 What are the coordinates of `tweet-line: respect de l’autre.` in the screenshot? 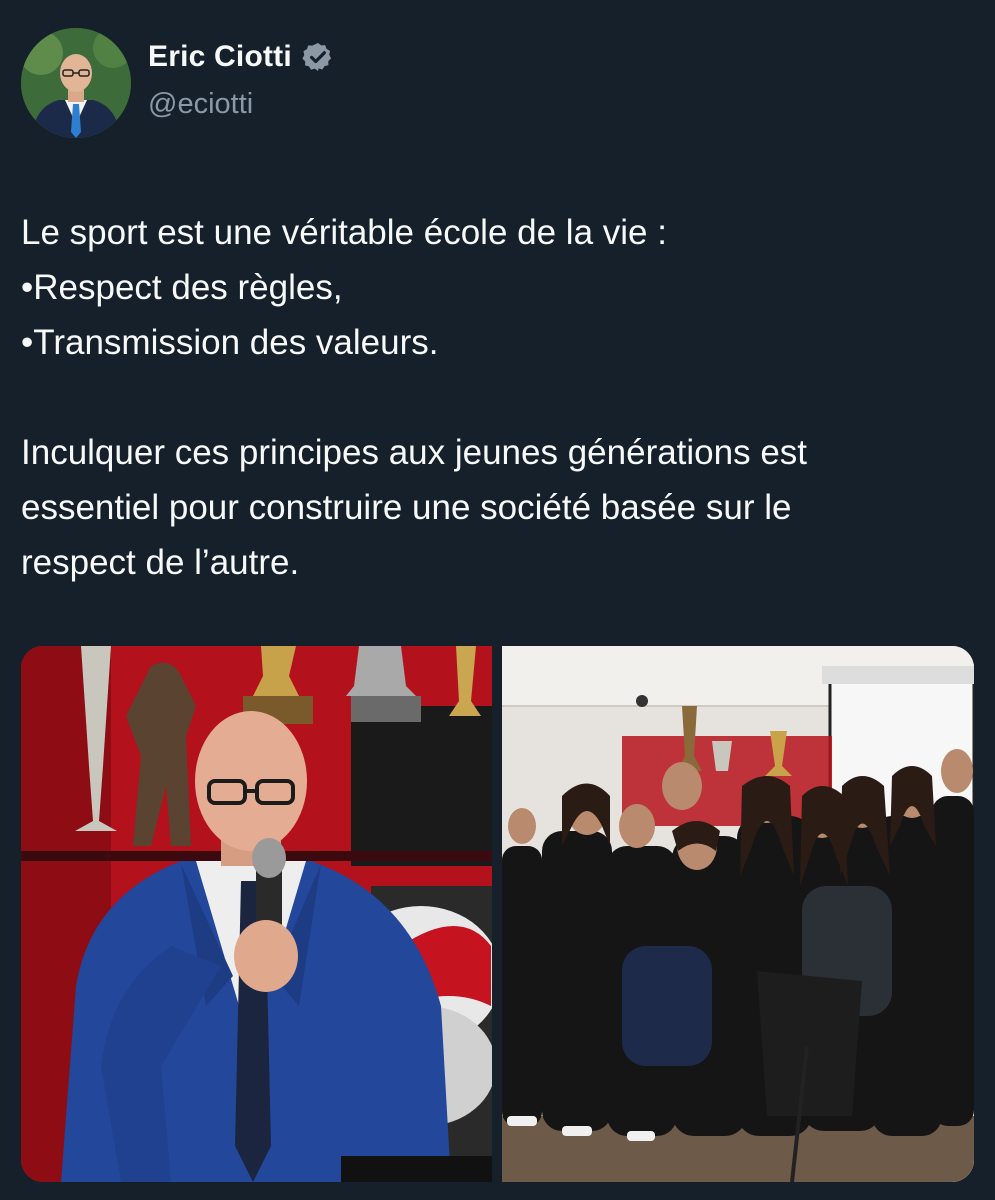 It's located at (160, 562).